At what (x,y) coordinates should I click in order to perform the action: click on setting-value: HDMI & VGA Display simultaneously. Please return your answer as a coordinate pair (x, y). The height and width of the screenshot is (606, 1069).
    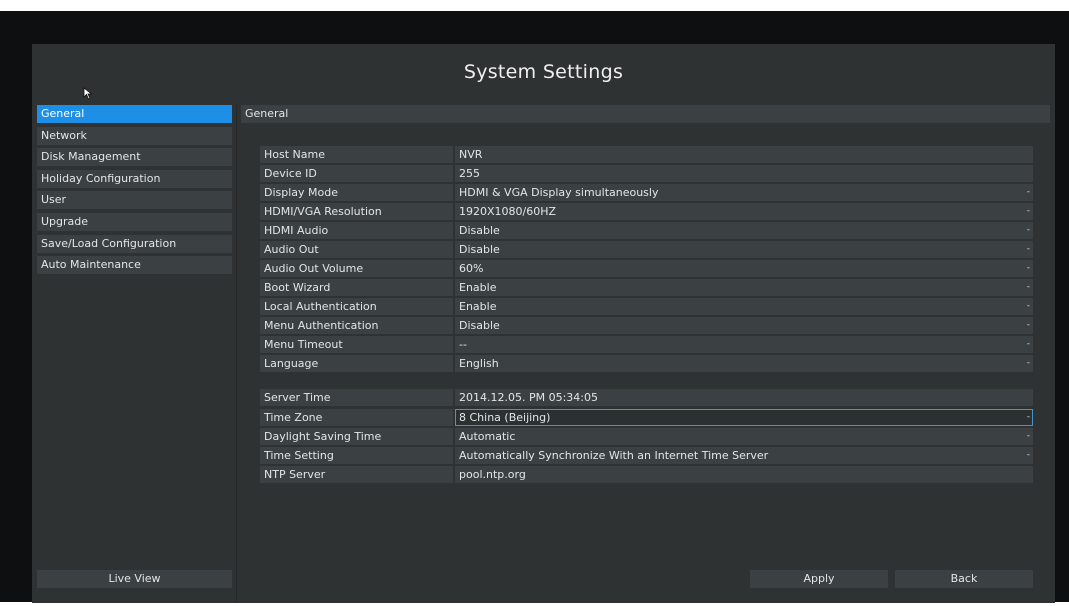
    Looking at the image, I should click on (559, 192).